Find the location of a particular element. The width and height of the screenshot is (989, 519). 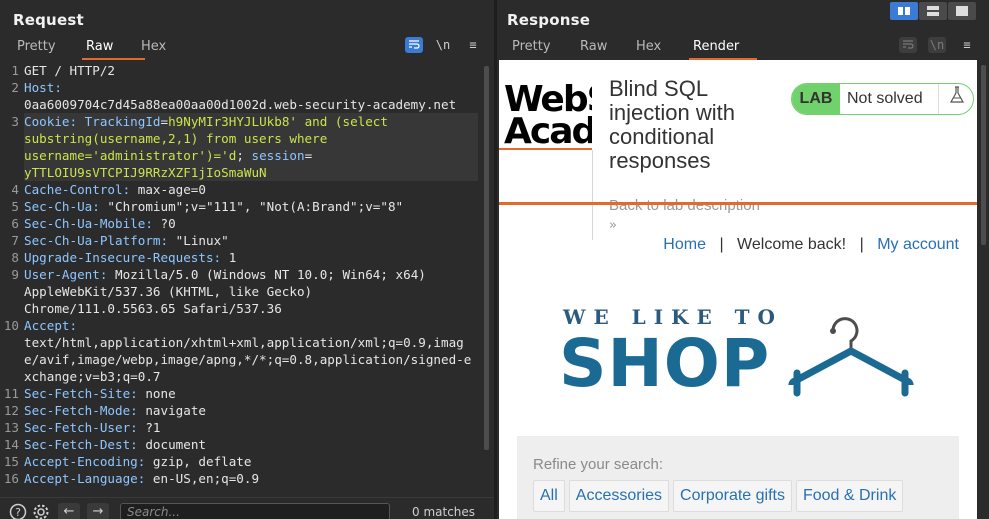

help-icon: ? is located at coordinates (18, 511).